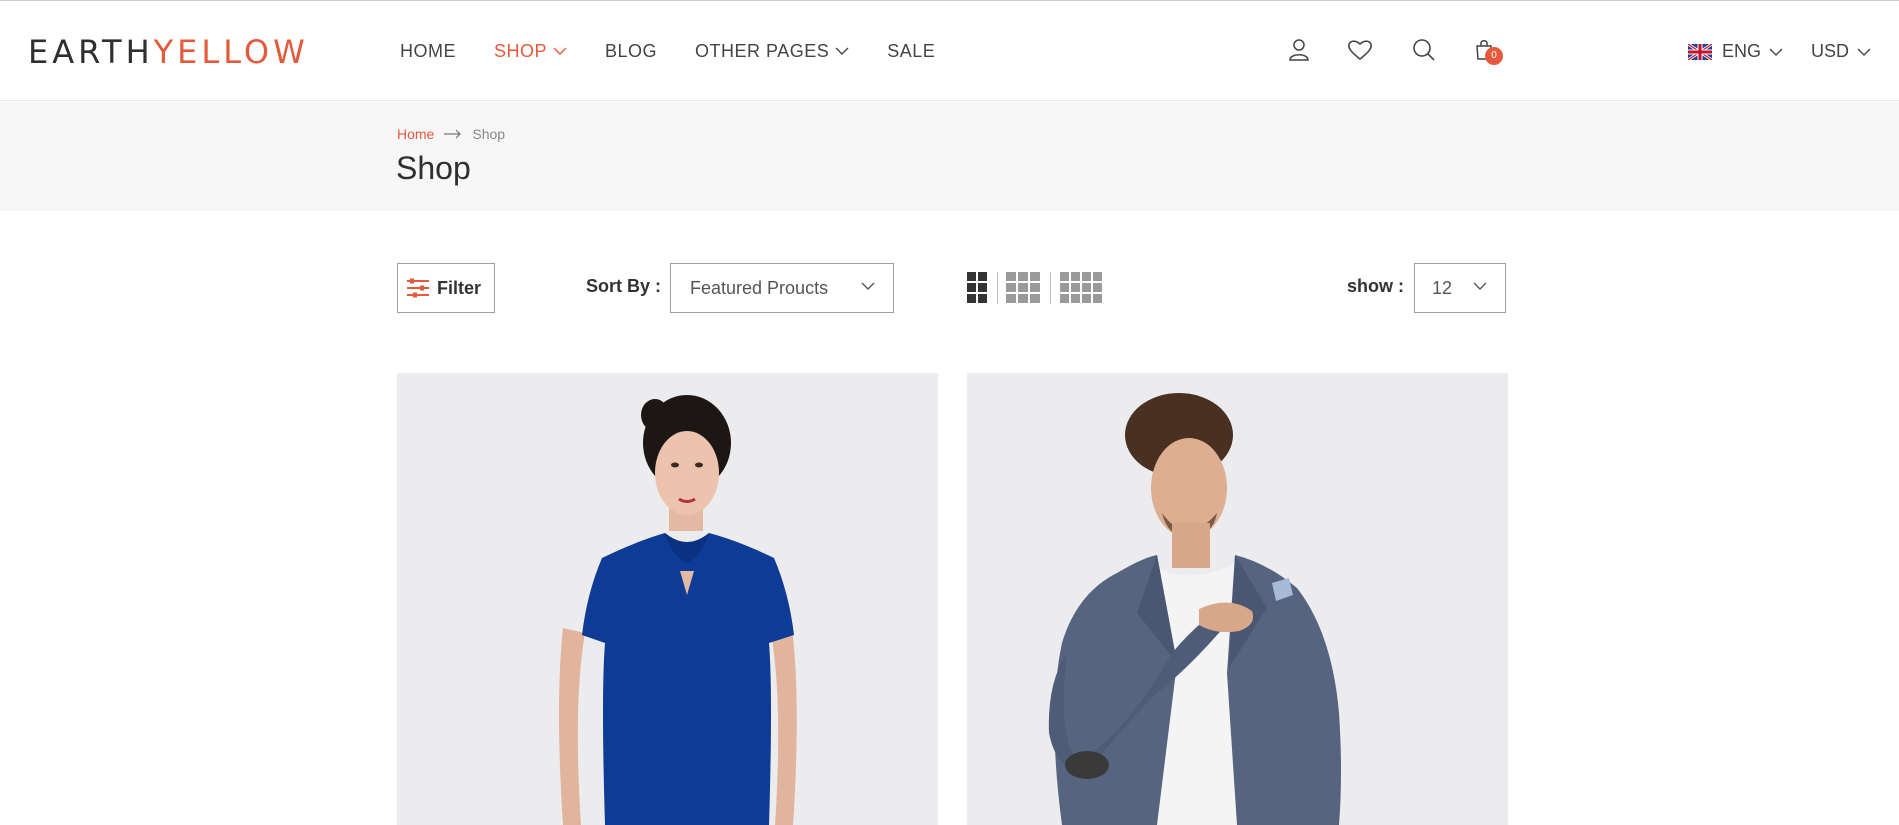 The image size is (1899, 825). I want to click on page-title: Shop, so click(433, 168).